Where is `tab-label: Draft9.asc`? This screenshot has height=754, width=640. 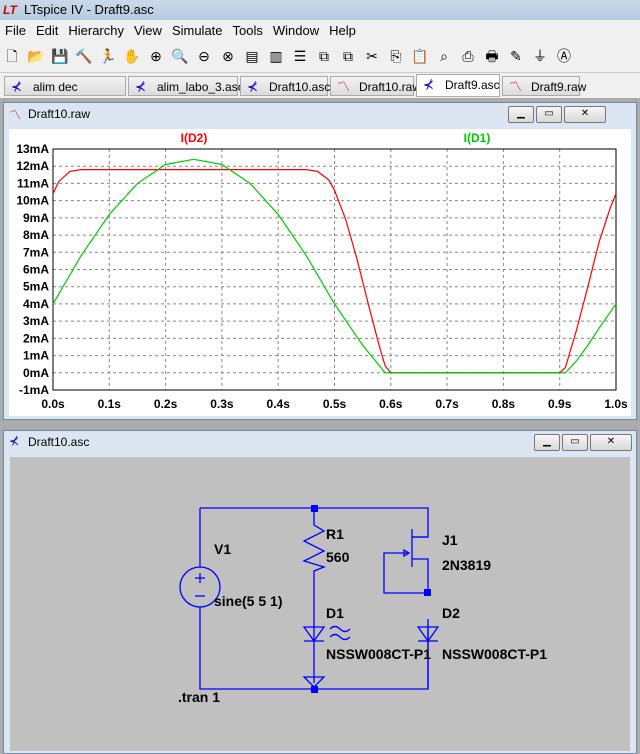 tab-label: Draft9.asc is located at coordinates (472, 85).